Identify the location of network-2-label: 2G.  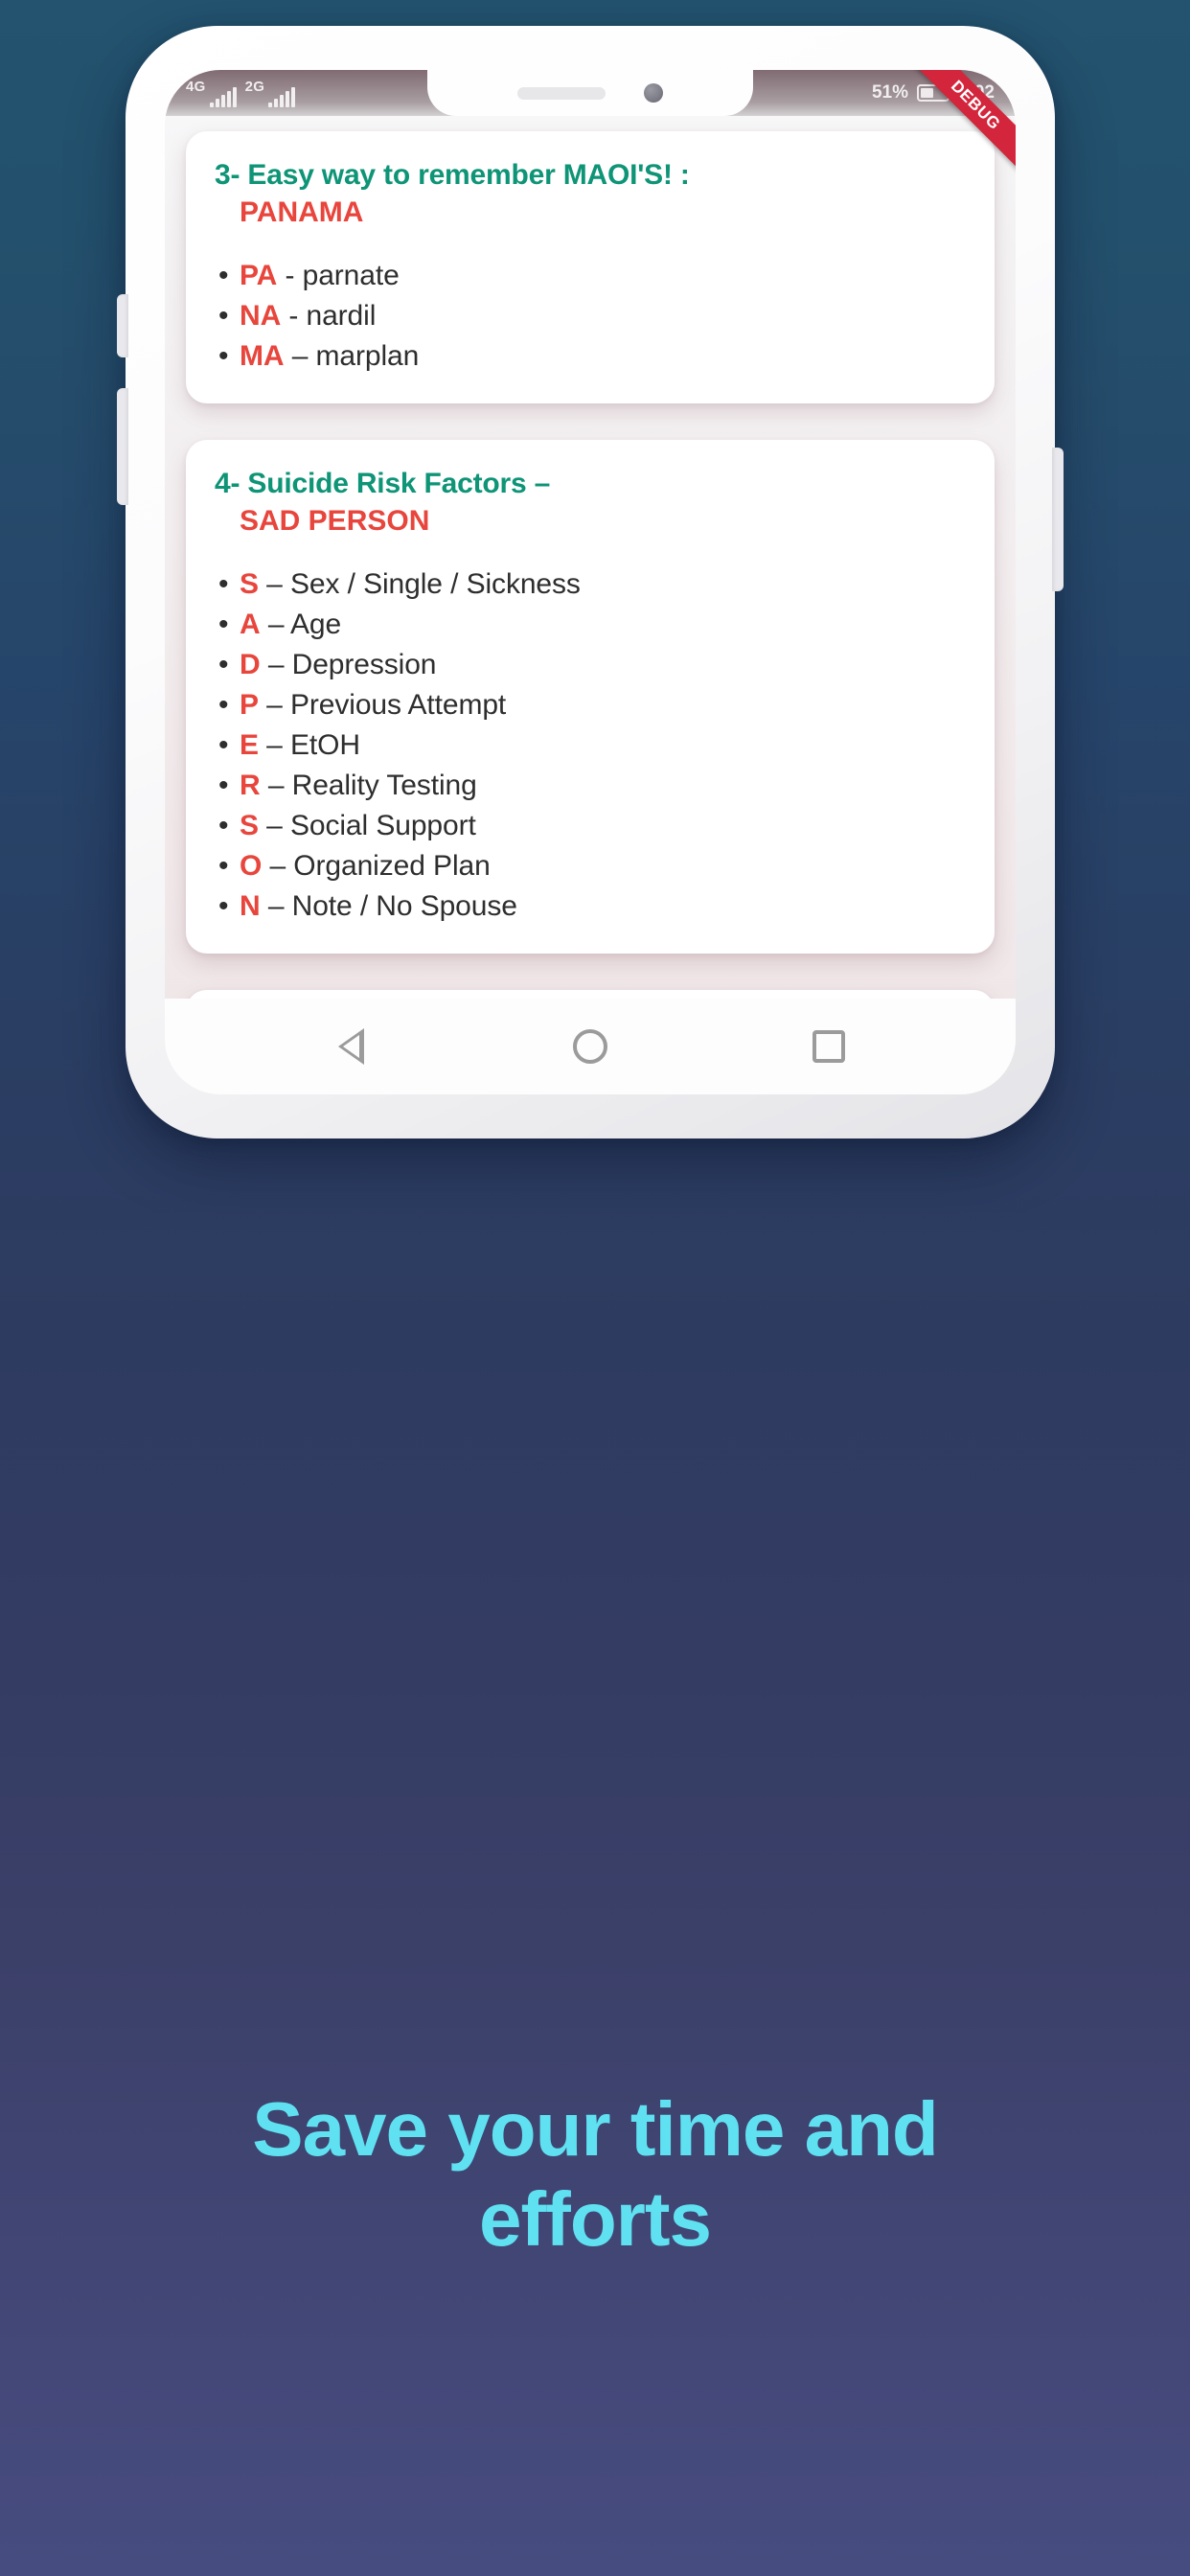
(255, 86).